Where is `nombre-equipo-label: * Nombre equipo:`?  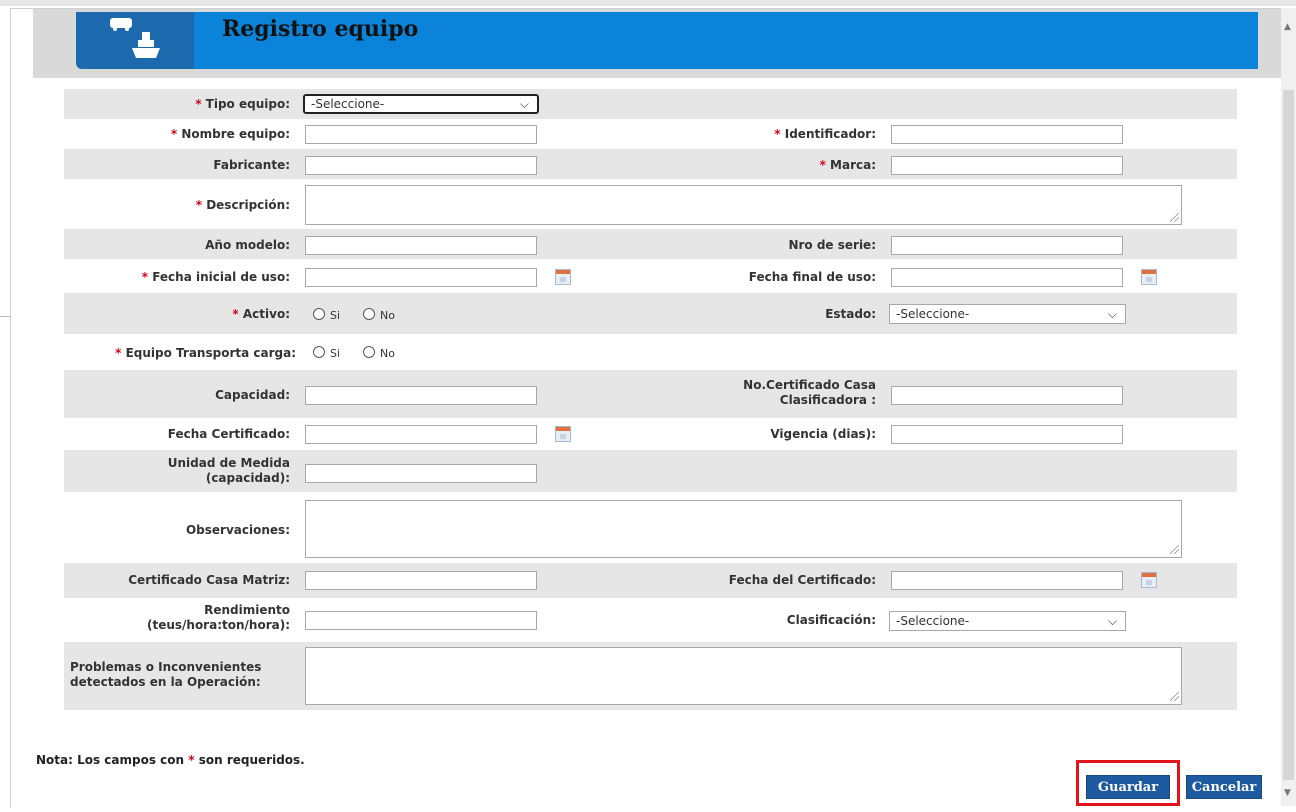 nombre-equipo-label: * Nombre equipo: is located at coordinates (230, 134).